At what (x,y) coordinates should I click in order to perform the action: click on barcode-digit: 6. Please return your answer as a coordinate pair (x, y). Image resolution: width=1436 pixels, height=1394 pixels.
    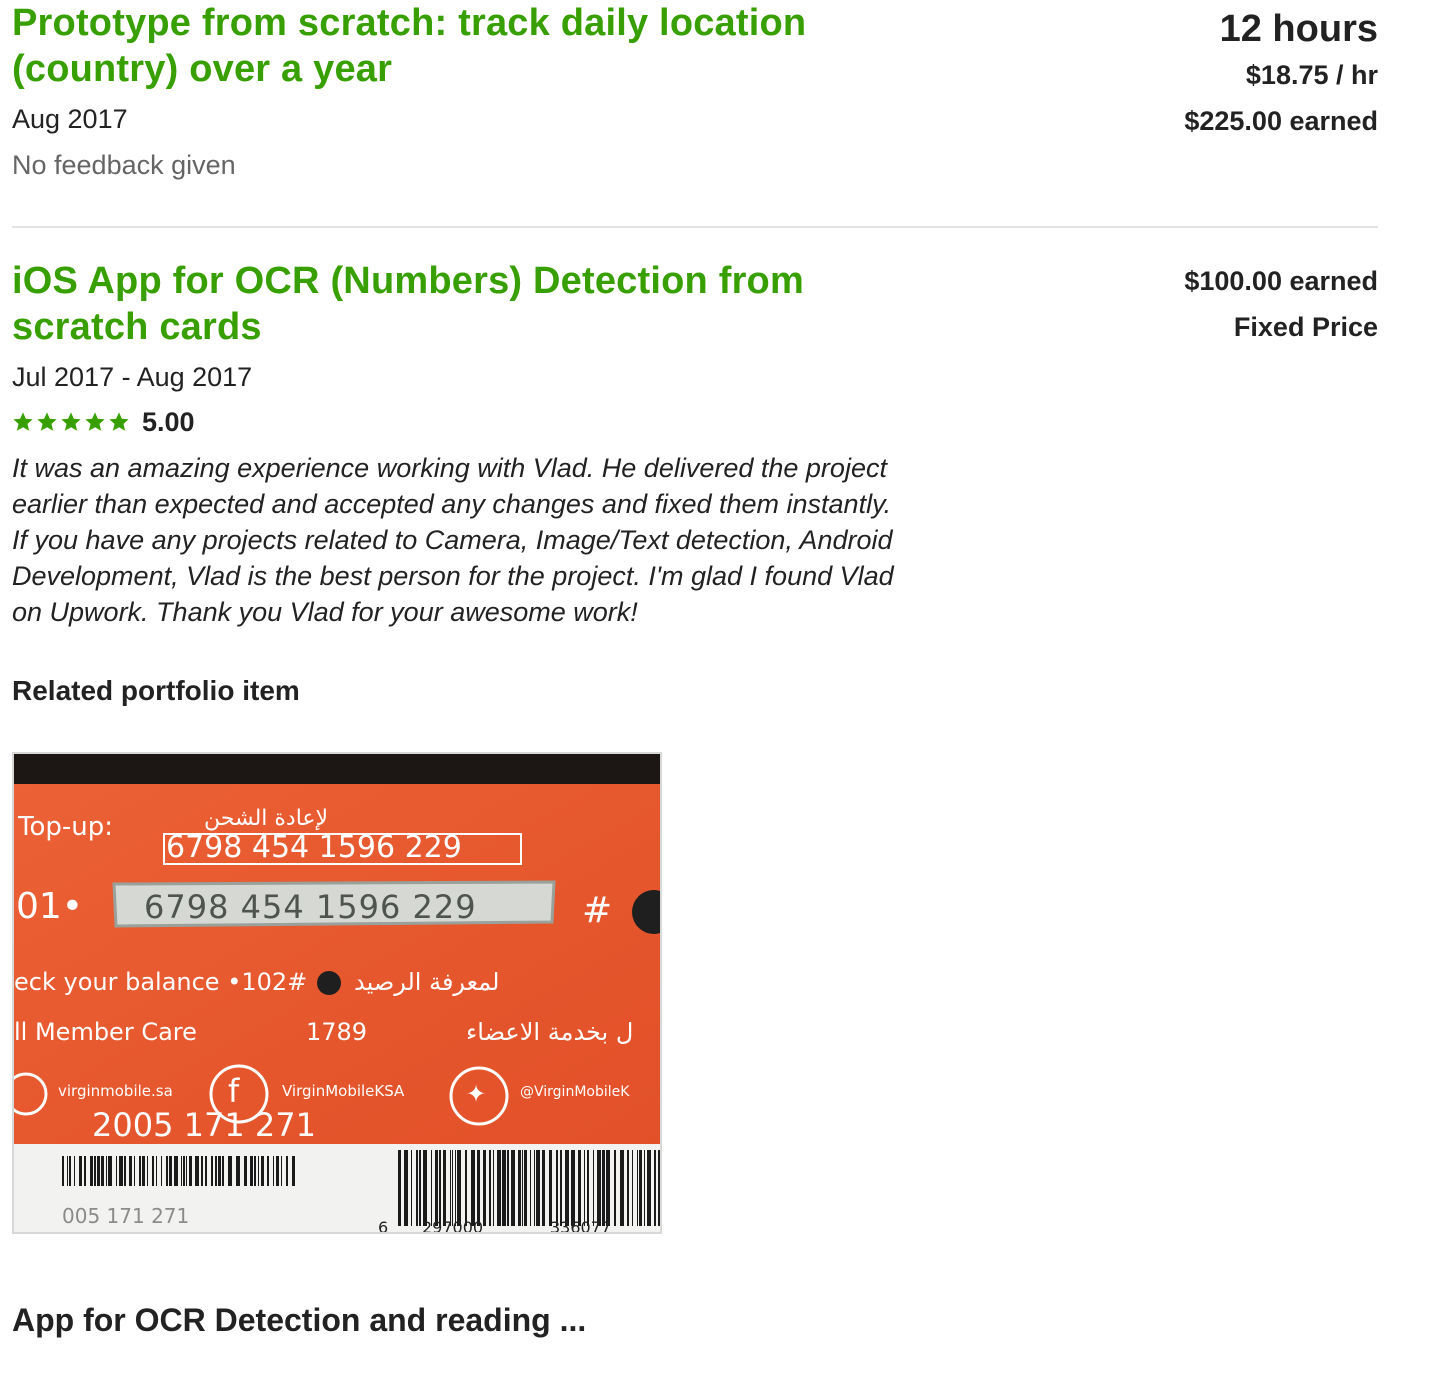
    Looking at the image, I should click on (383, 1226).